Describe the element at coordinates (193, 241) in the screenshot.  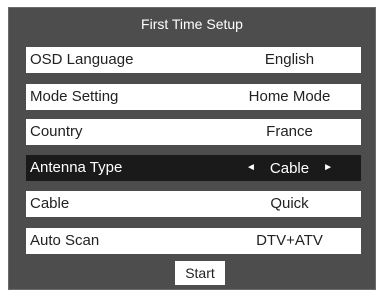
I see `setting-row-auto-scan: Auto Scan DTV+ATV` at that location.